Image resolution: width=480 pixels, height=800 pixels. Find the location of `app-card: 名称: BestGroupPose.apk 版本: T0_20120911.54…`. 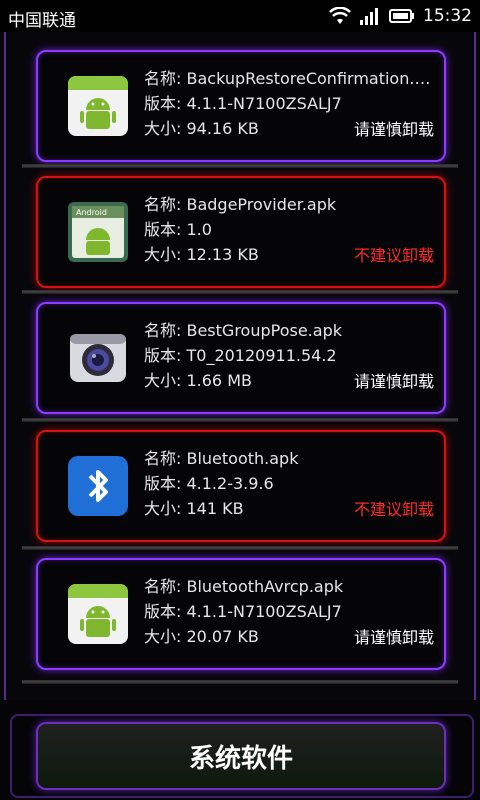

app-card: 名称: BestGroupPose.apk 版本: T0_20120911.54… is located at coordinates (241, 358).